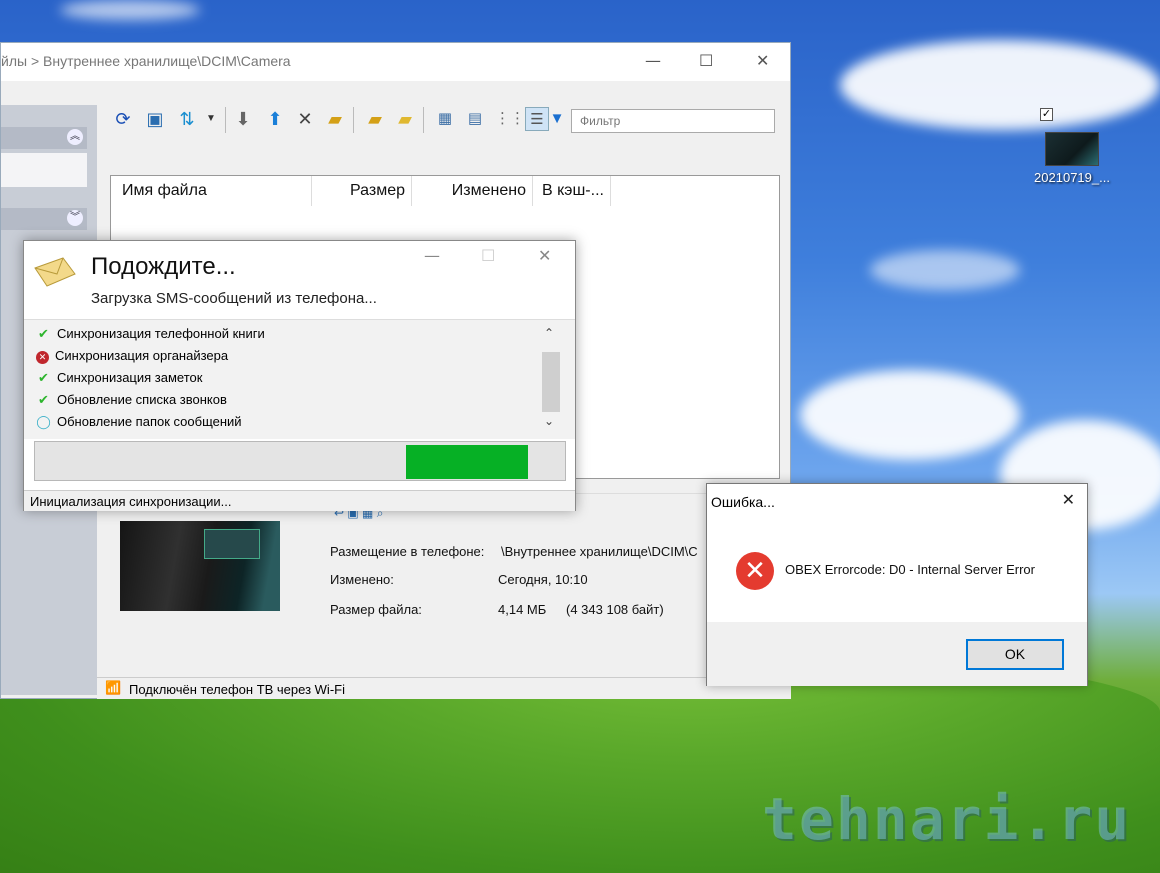  I want to click on sidebar-section-header: ︾, so click(44, 219).